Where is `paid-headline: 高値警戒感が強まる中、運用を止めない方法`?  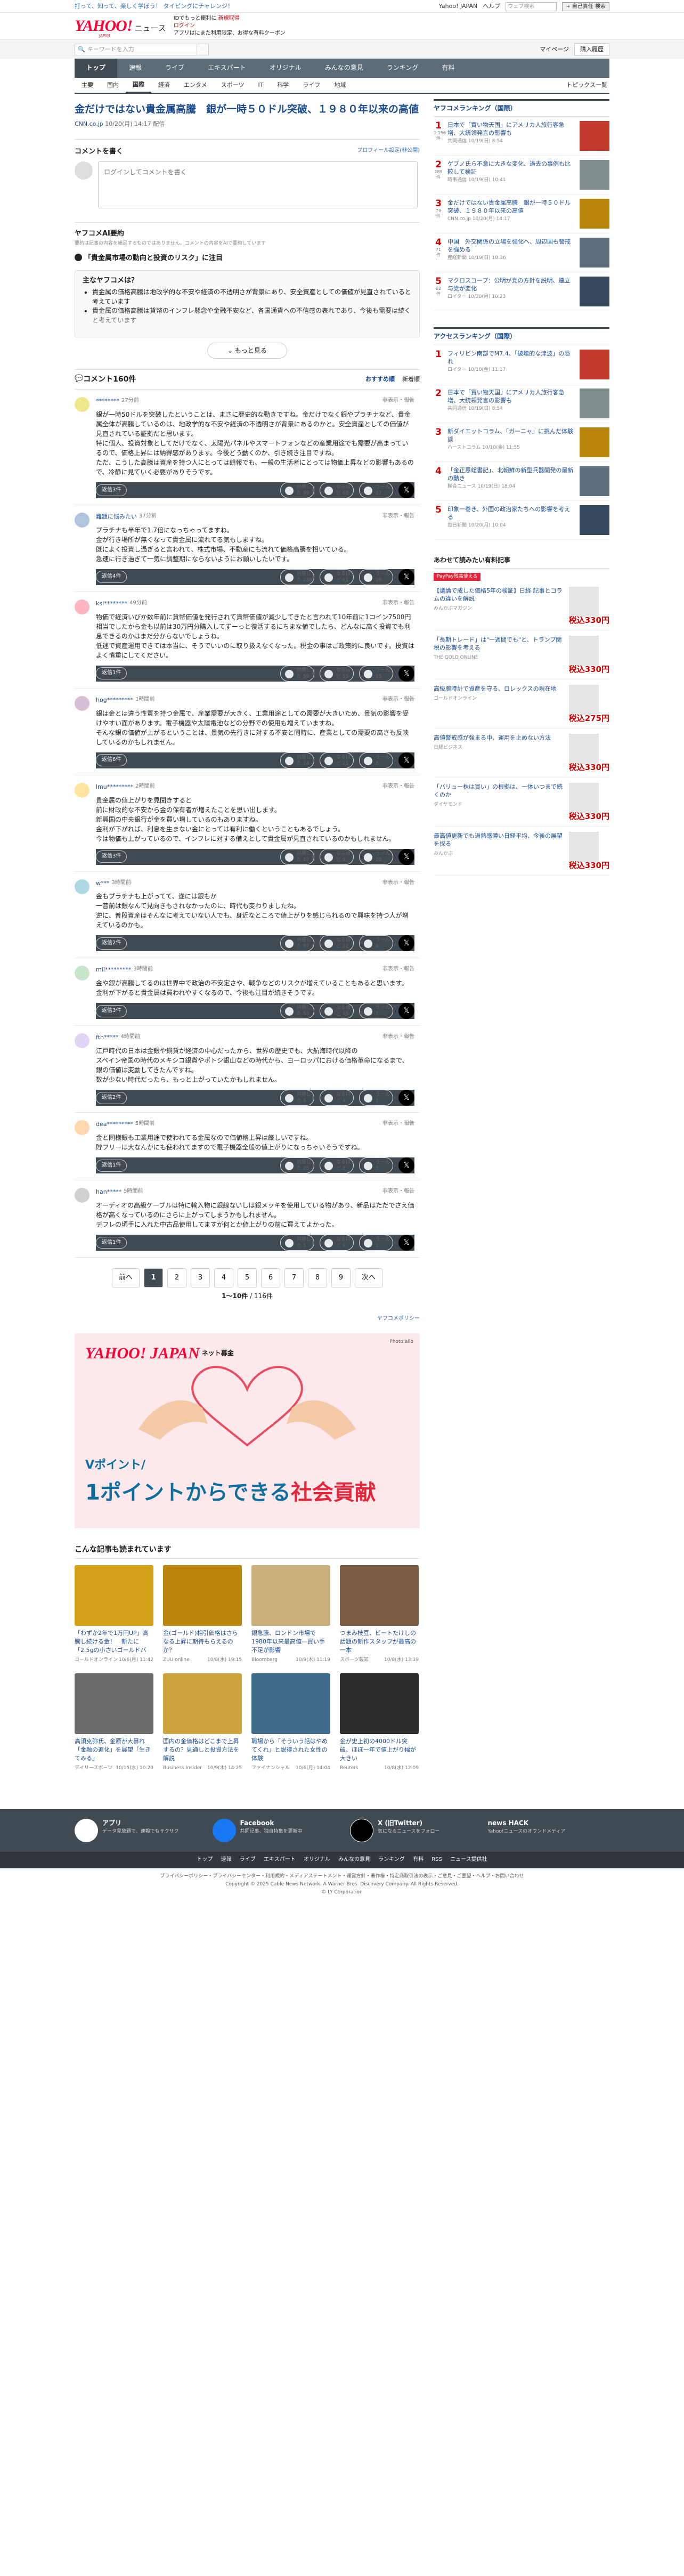
paid-headline: 高値警戒感が強まる中、運用を止めない方法 is located at coordinates (499, 738).